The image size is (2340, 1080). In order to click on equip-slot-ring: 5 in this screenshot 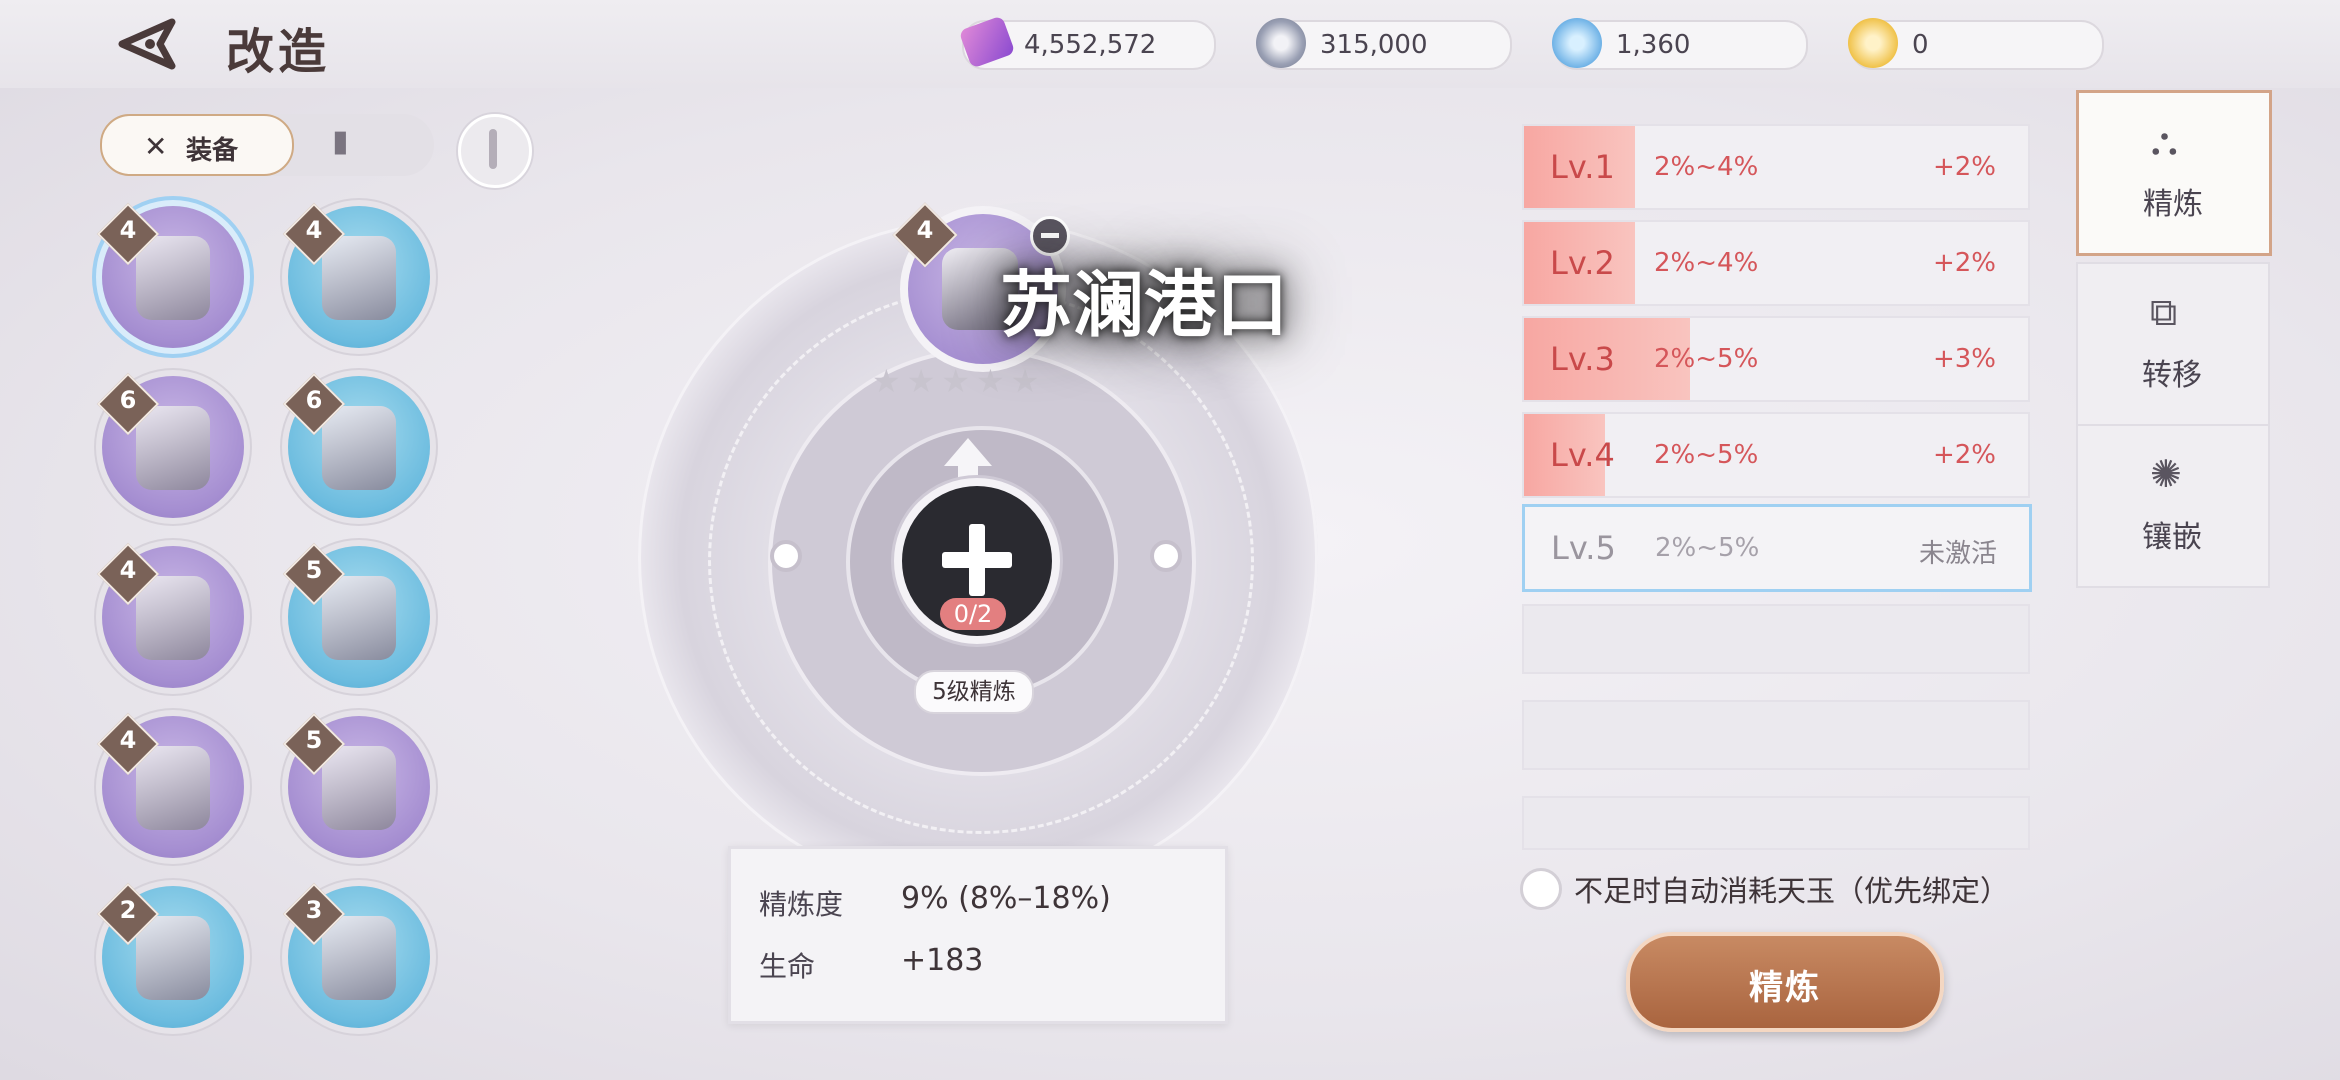, I will do `click(356, 785)`.